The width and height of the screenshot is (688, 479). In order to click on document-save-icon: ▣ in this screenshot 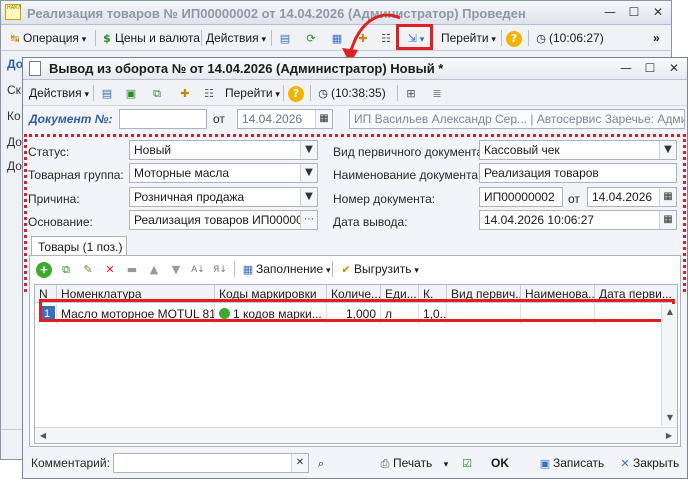, I will do `click(131, 93)`.